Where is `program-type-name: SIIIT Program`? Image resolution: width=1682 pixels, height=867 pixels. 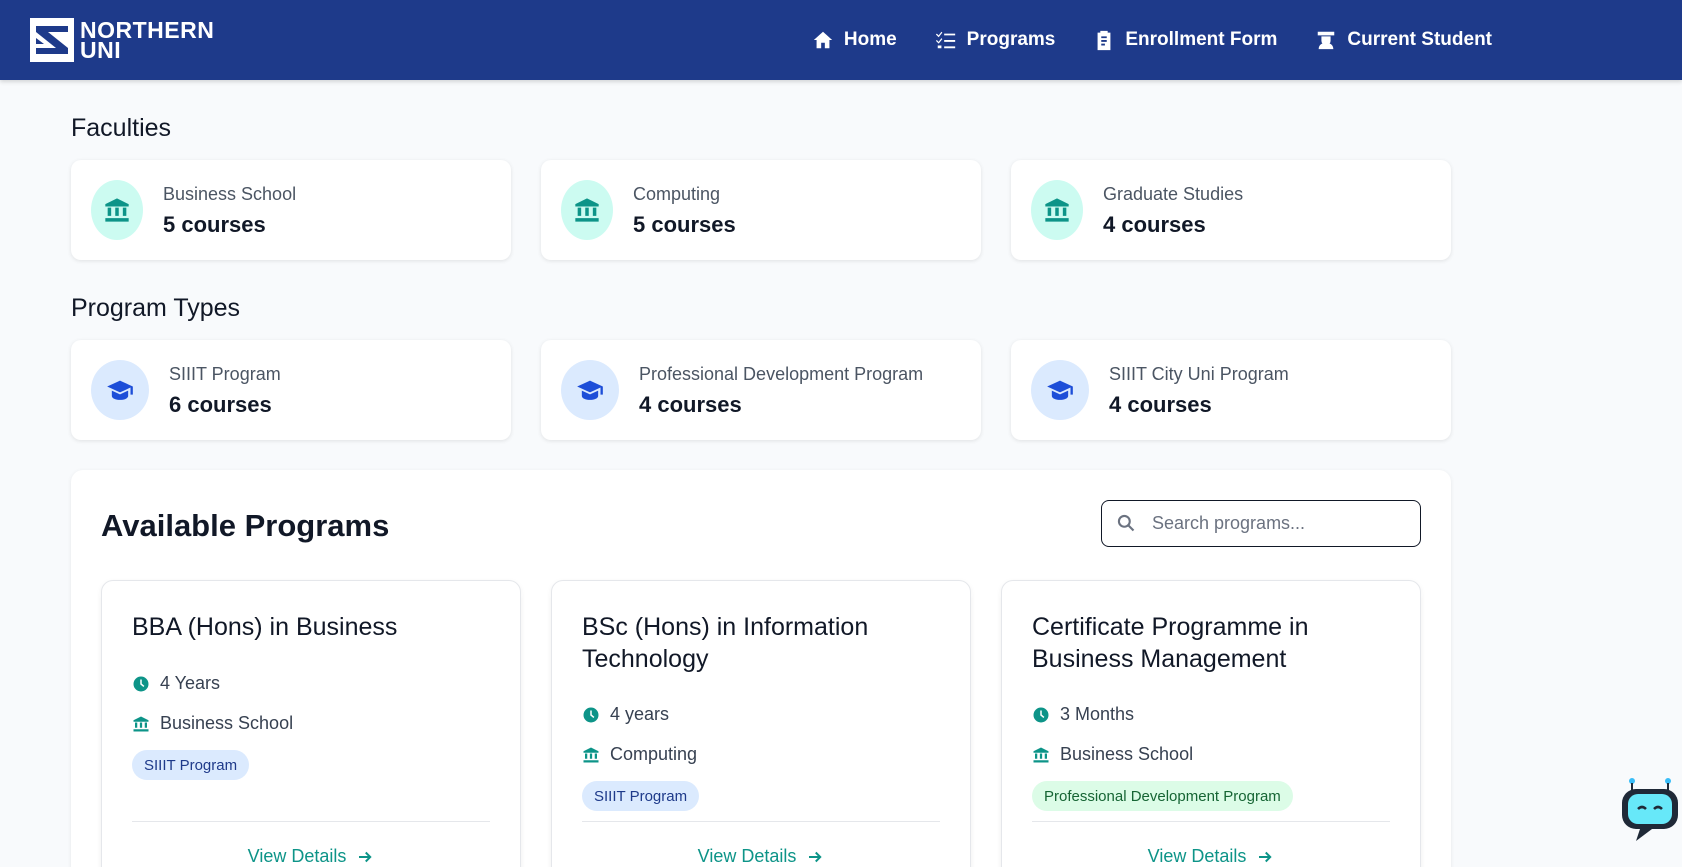 program-type-name: SIIIT Program is located at coordinates (225, 374).